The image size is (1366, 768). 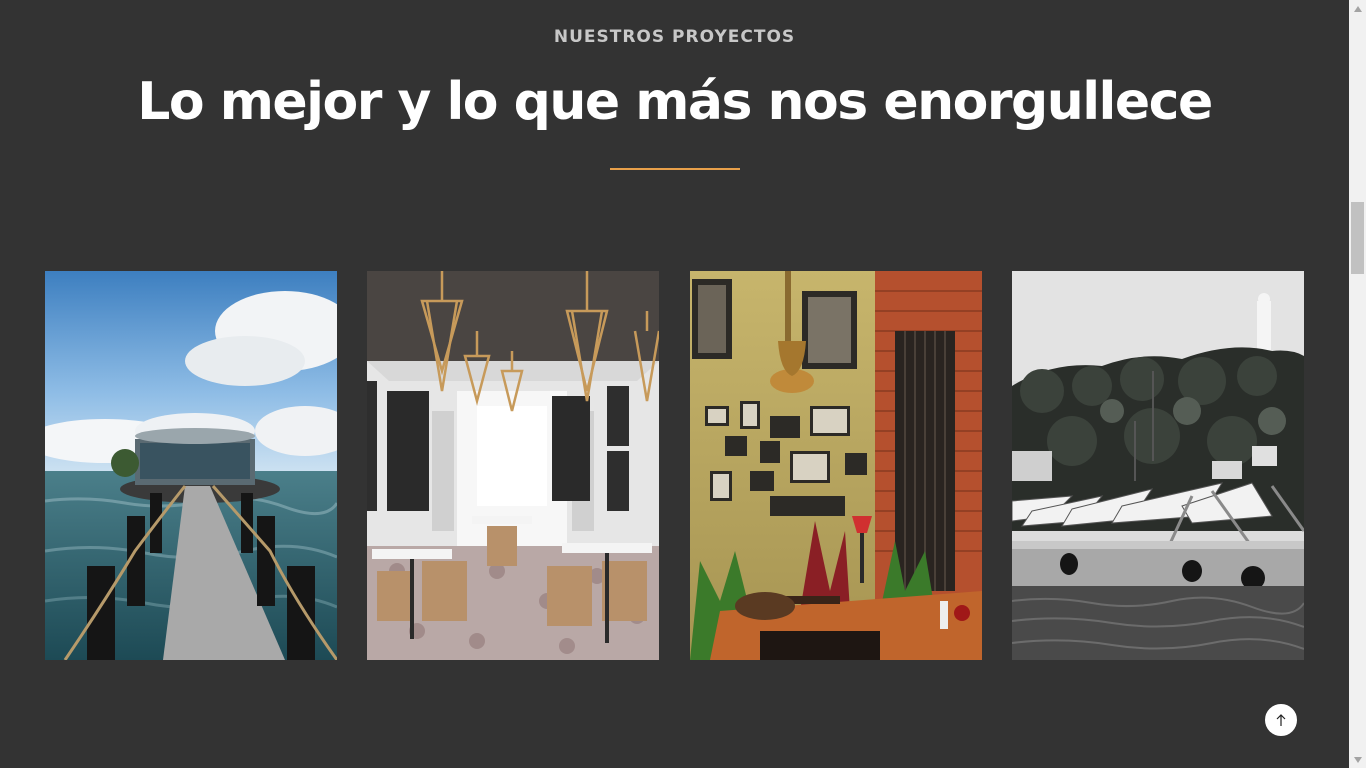 What do you see at coordinates (675, 102) in the screenshot?
I see `section-title: Lo mejor y lo que más nos enorgullece` at bounding box center [675, 102].